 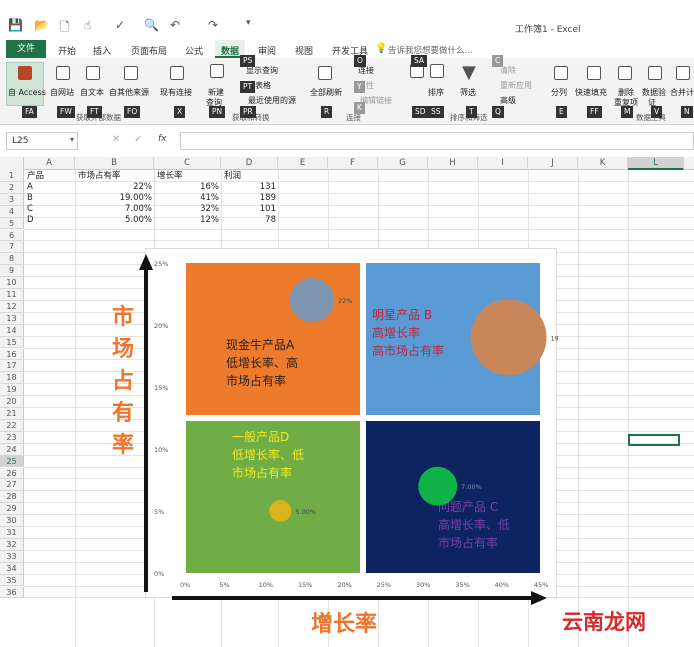 I want to click on y-axis-label-char: 市, so click(x=122, y=317).